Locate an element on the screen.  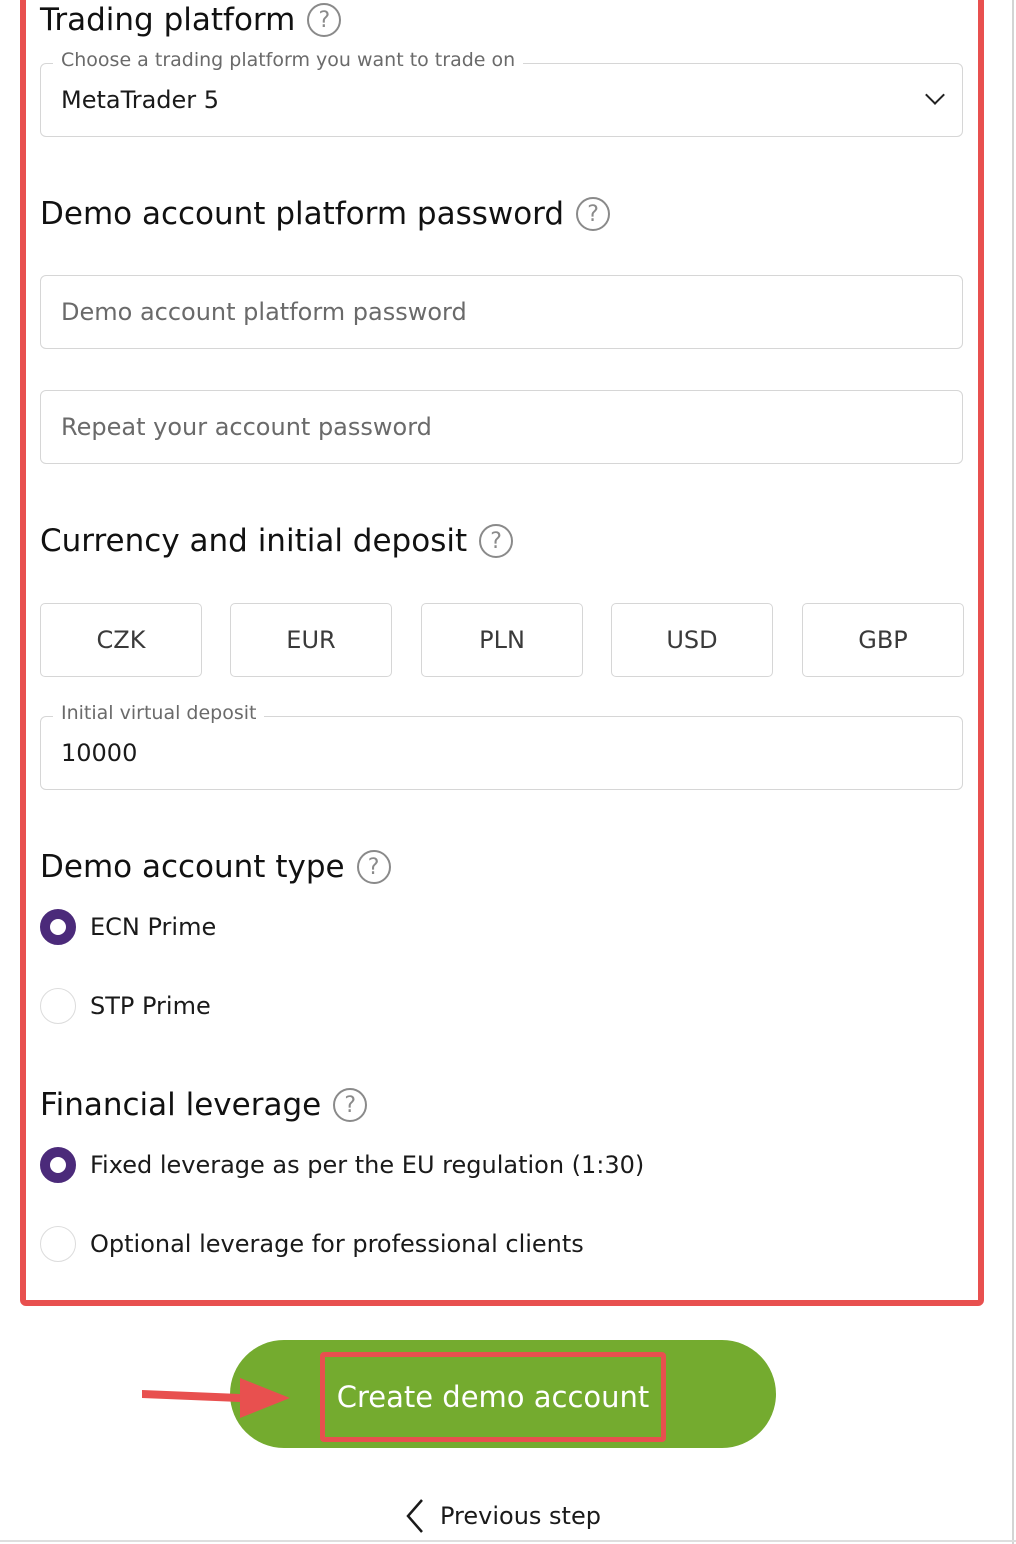
password-title: Demo account platform password ? is located at coordinates (325, 214).